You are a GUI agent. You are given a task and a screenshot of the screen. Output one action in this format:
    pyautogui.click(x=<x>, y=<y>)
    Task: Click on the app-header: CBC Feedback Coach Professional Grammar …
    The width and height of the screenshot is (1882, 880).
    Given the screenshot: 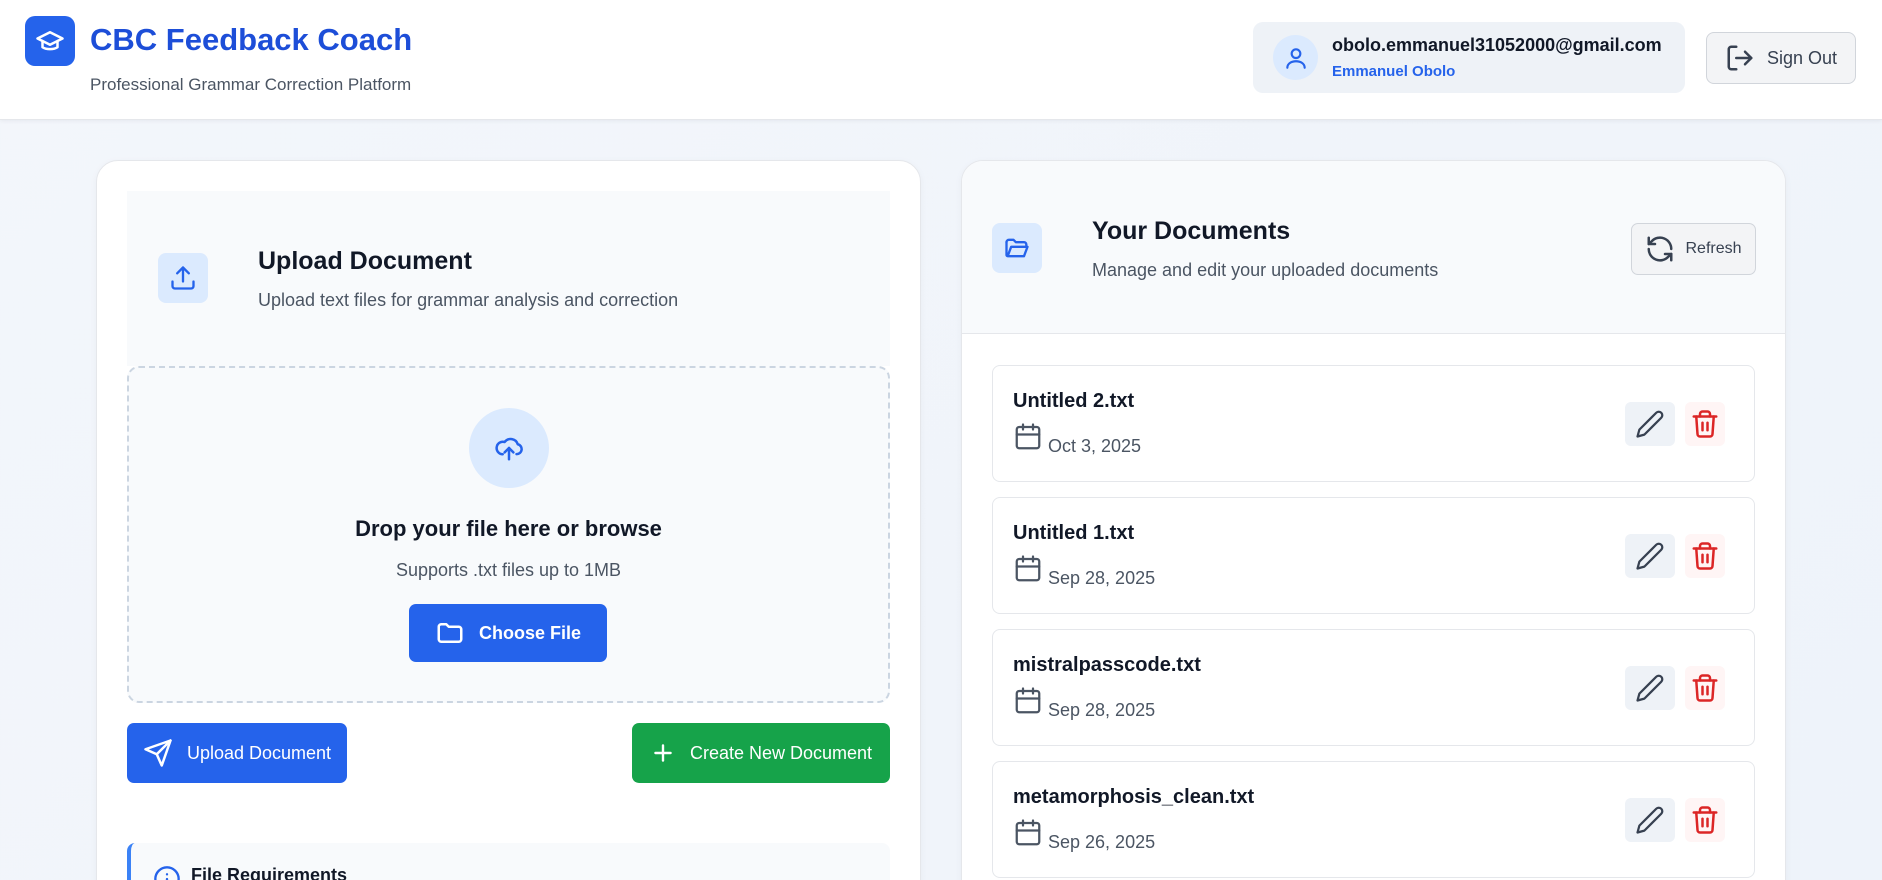 What is the action you would take?
    pyautogui.click(x=941, y=60)
    